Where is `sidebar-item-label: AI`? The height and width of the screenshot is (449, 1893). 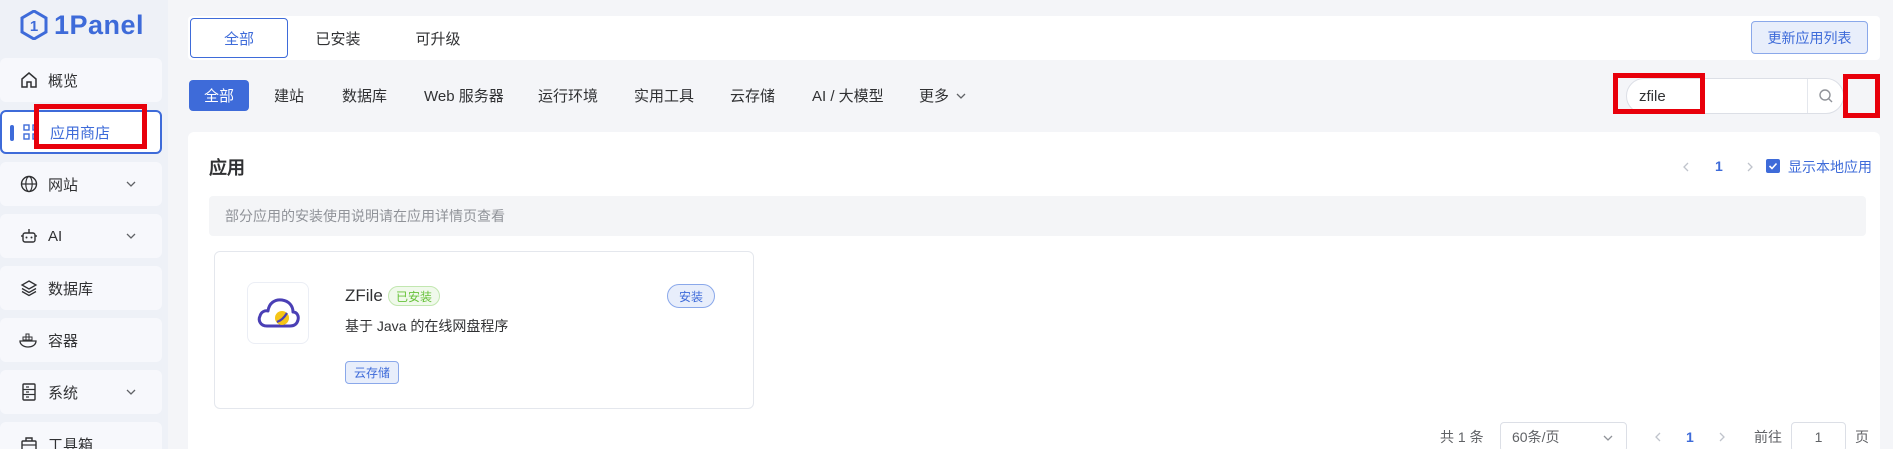 sidebar-item-label: AI is located at coordinates (55, 236).